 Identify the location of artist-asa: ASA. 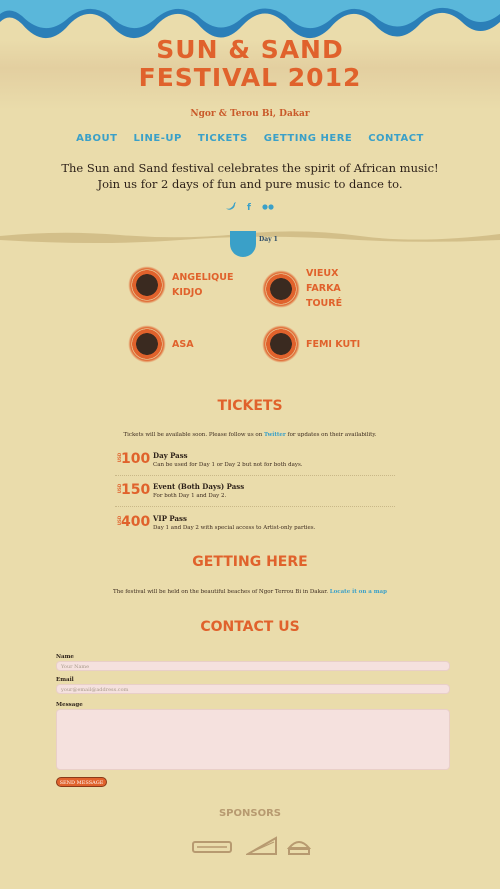
(185, 344).